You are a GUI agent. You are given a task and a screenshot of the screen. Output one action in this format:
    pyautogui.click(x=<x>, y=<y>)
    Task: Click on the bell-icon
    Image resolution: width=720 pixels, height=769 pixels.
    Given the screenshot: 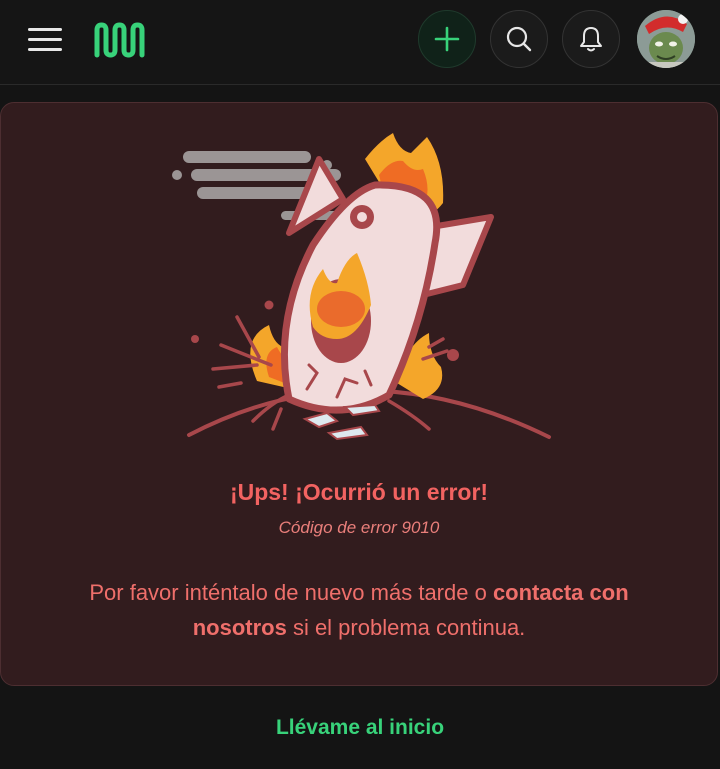 What is the action you would take?
    pyautogui.click(x=591, y=39)
    